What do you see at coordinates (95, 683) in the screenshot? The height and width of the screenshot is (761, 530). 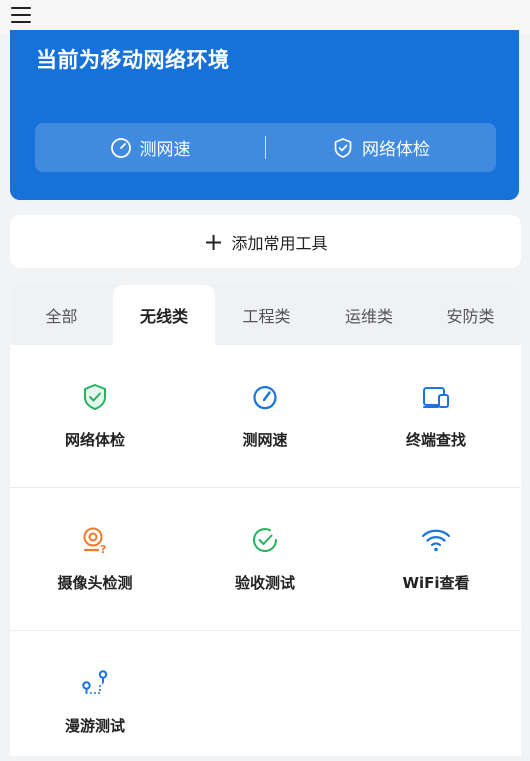 I see `roaming-icon` at bounding box center [95, 683].